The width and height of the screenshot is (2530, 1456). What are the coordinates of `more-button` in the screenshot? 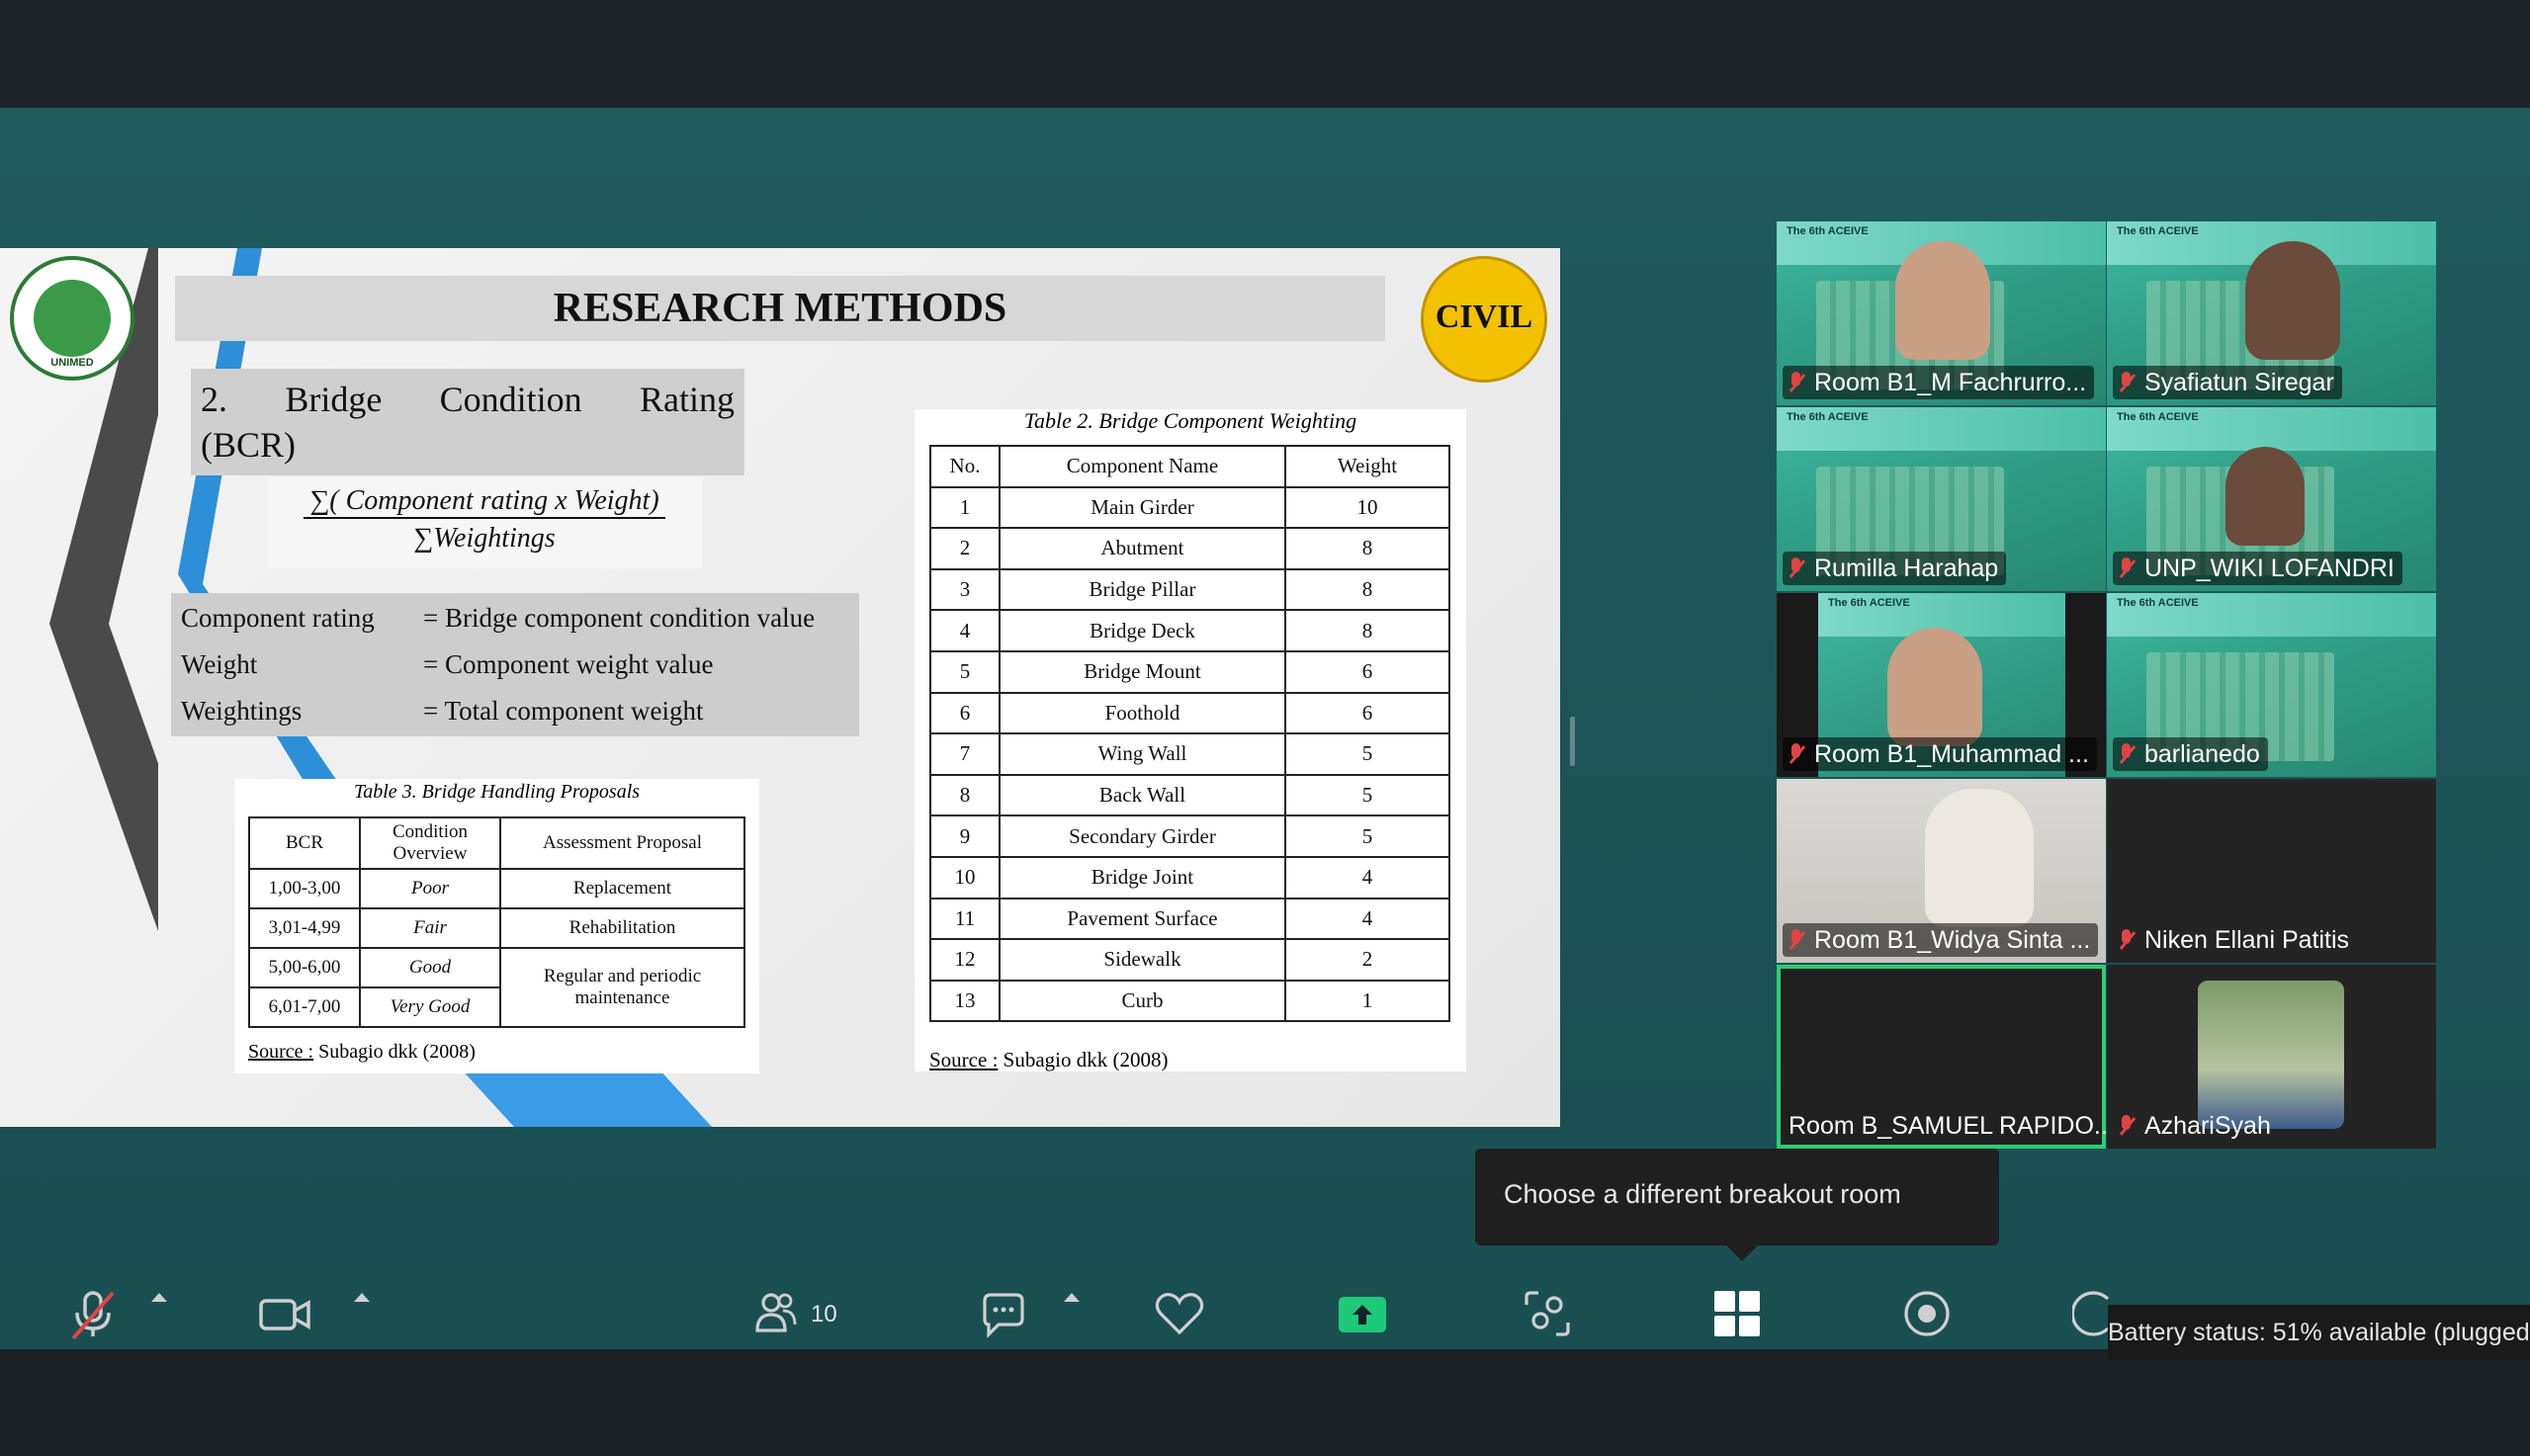 It's located at (2092, 1313).